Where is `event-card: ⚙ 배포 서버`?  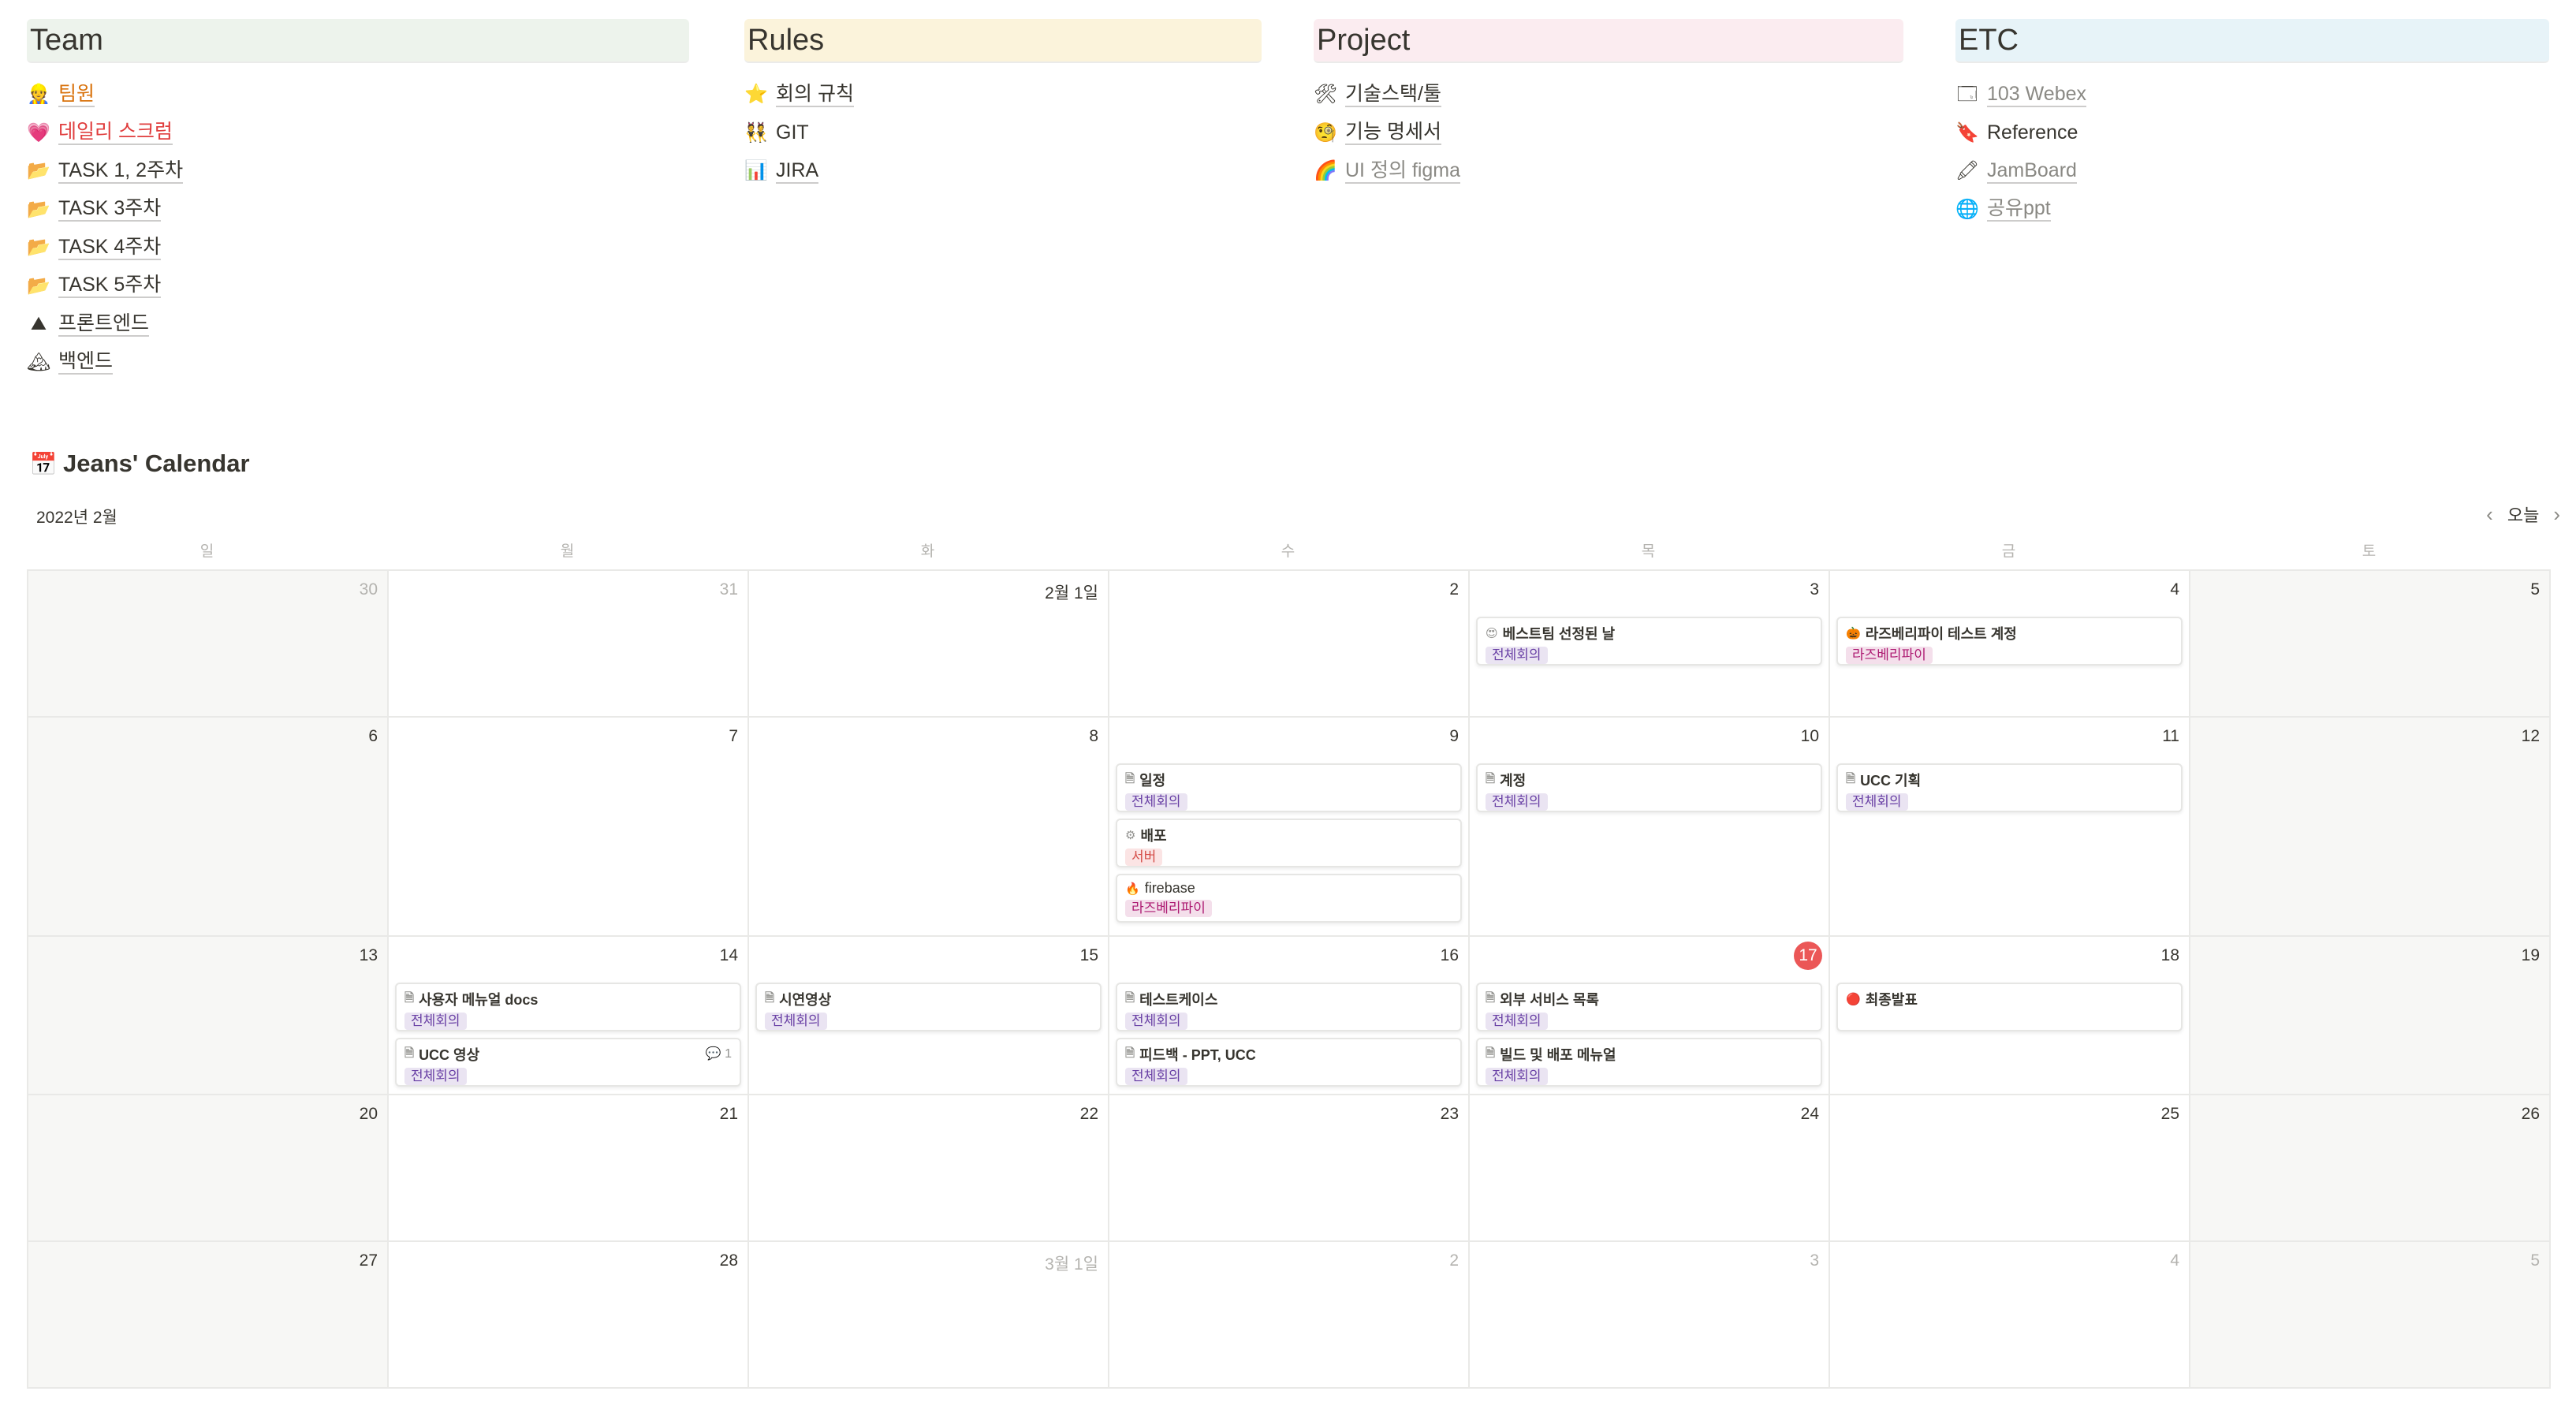
event-card: ⚙ 배포 서버 is located at coordinates (1289, 843).